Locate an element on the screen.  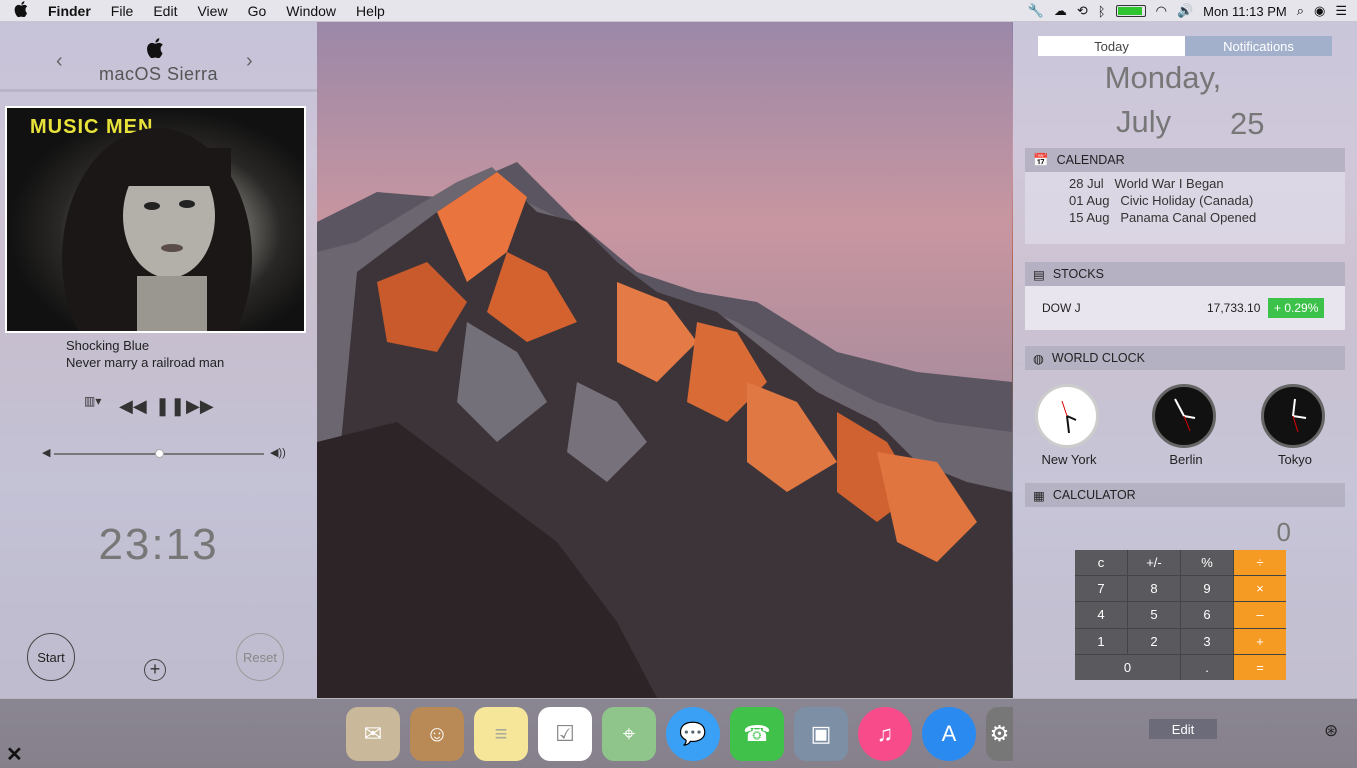
menu-extras: 🔧 ☁ ⟲ ᛒ ◠ 🔊 Mon 11:13 PM ⌕ ◉ ☰ is located at coordinates (1187, 11).